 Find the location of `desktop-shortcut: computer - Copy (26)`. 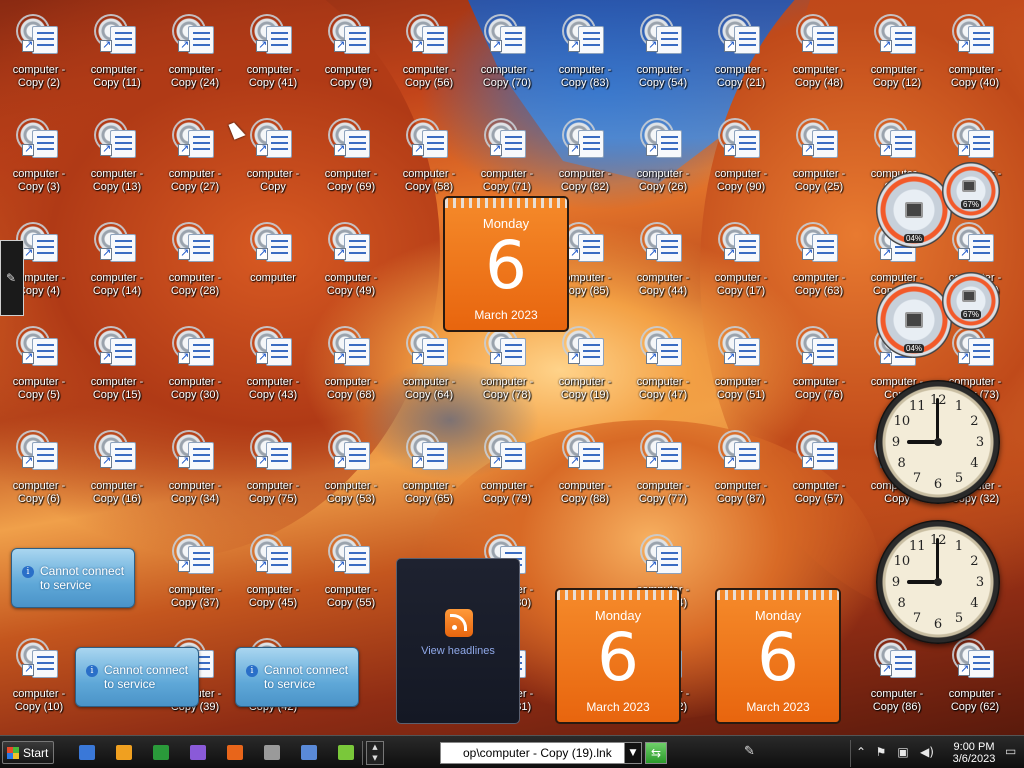

desktop-shortcut: computer - Copy (26) is located at coordinates (663, 160).